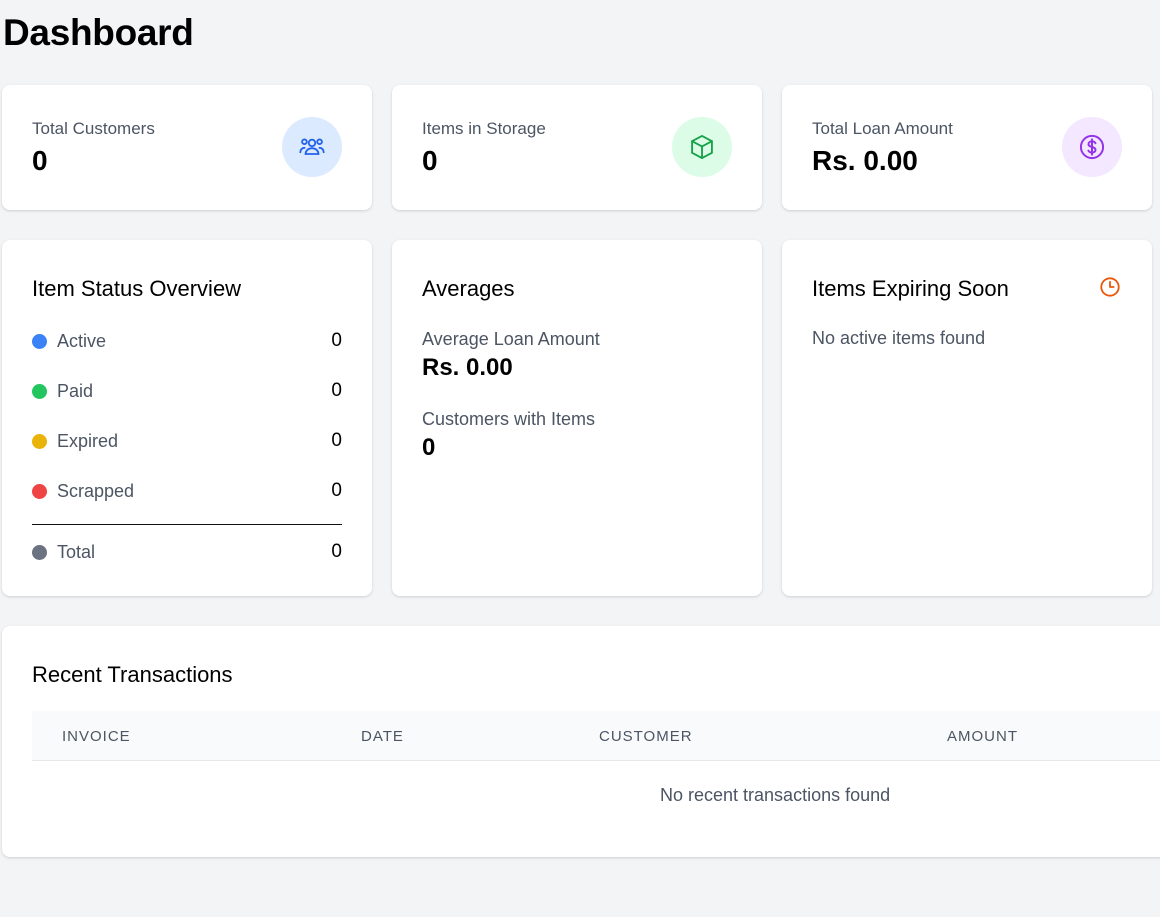 This screenshot has width=1160, height=917. Describe the element at coordinates (967, 147) in the screenshot. I see `stat-card-total-loan-amount: Total Loan Amount Rs. 0.00` at that location.